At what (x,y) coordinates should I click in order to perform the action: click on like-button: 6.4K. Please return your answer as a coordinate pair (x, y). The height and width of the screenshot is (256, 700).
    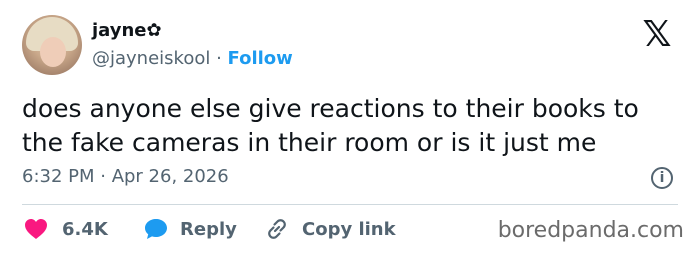
    Looking at the image, I should click on (66, 229).